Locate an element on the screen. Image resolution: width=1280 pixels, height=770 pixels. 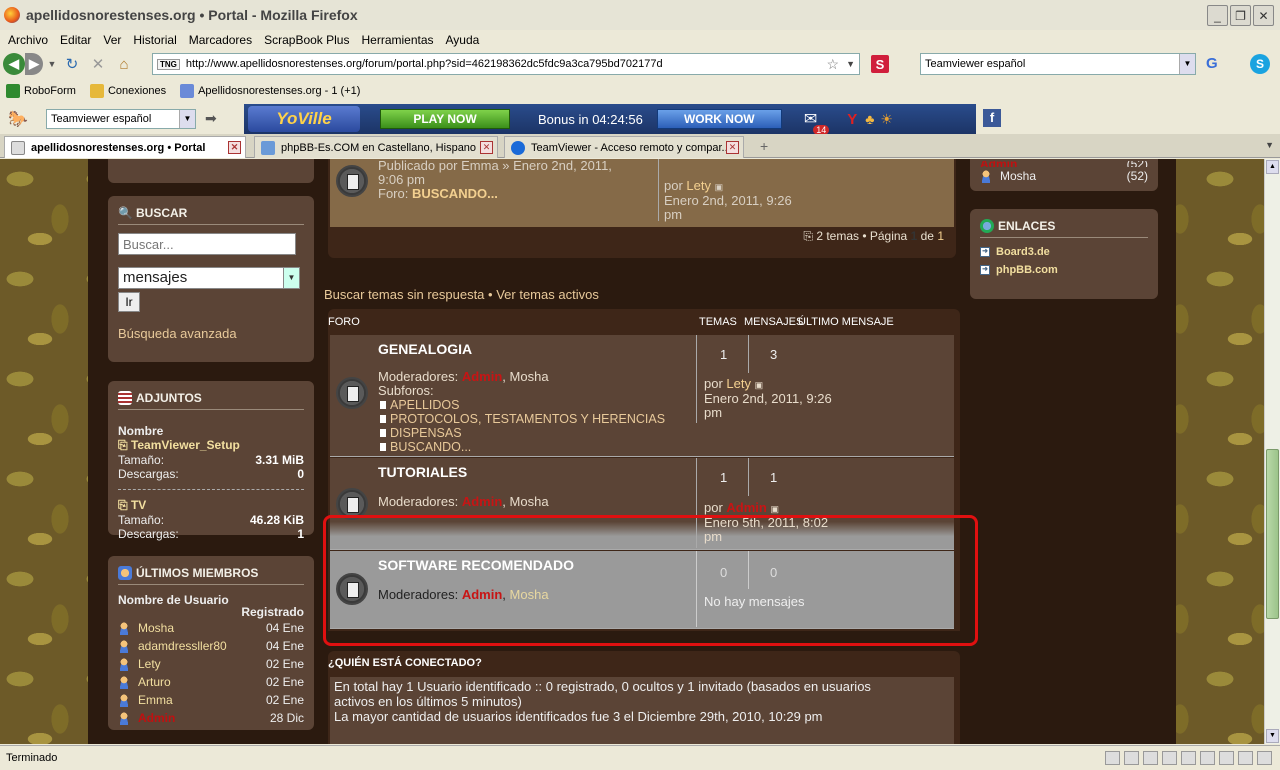
active-topics-link: Ver temas activos is located at coordinates (547, 294).